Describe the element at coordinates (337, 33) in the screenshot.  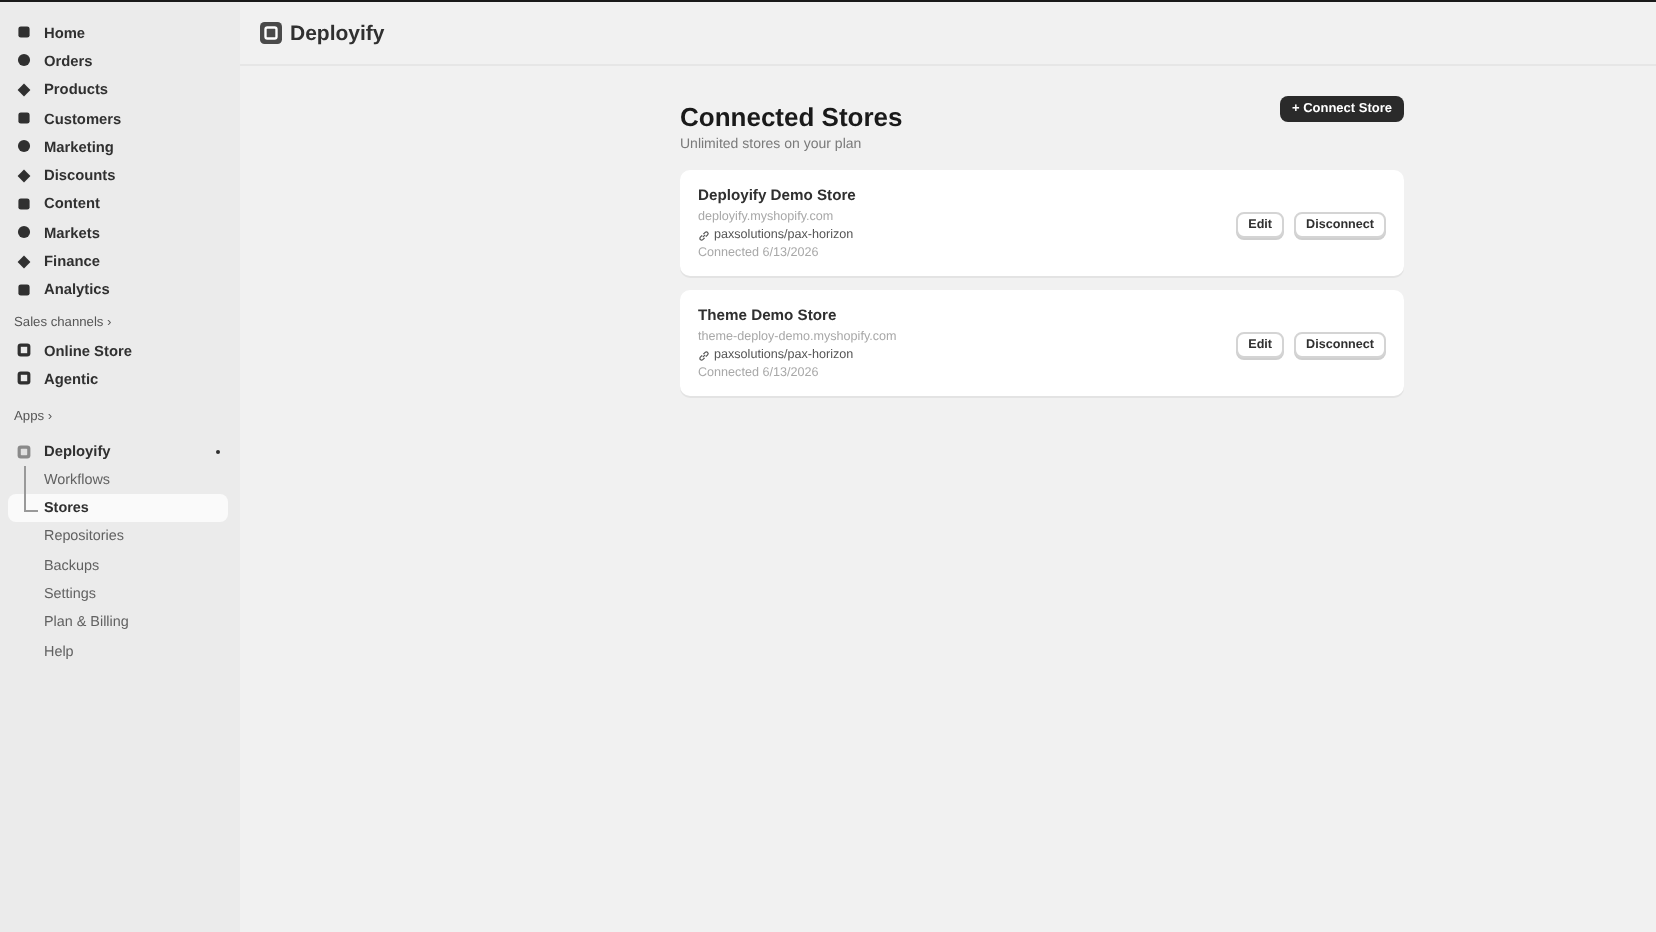
I see `app-title: Deployify` at that location.